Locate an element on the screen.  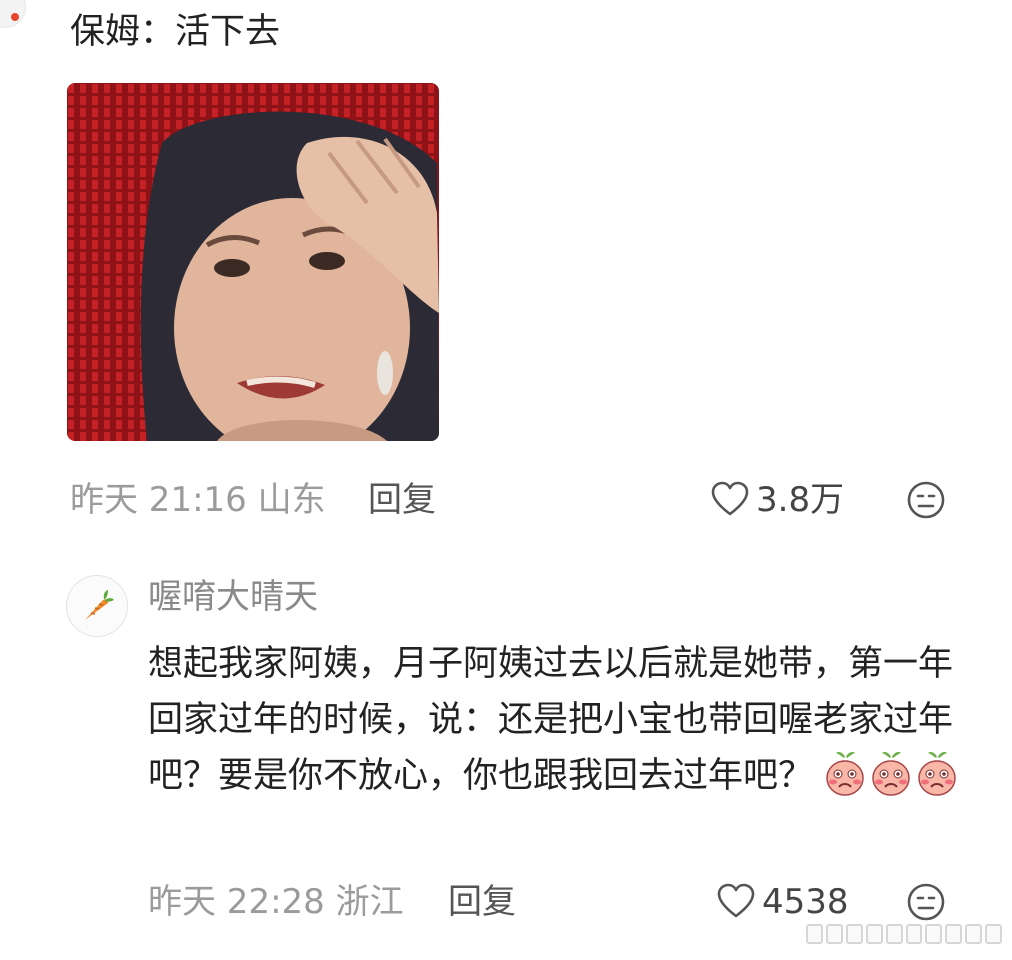
carrot-icon is located at coordinates (99, 605).